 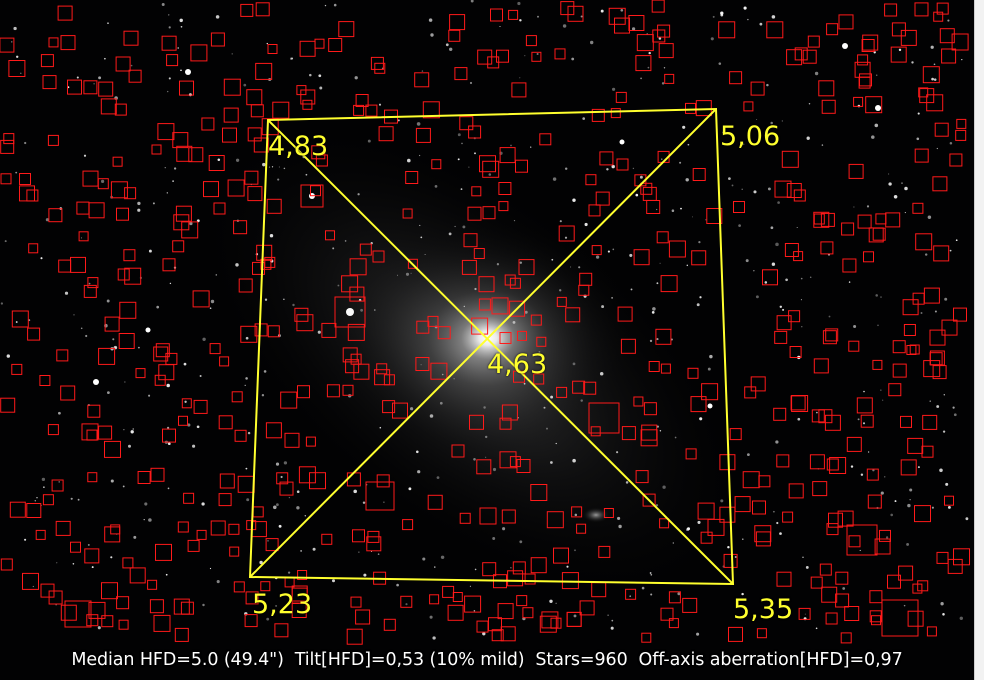 What do you see at coordinates (979, 340) in the screenshot?
I see `scrollbar` at bounding box center [979, 340].